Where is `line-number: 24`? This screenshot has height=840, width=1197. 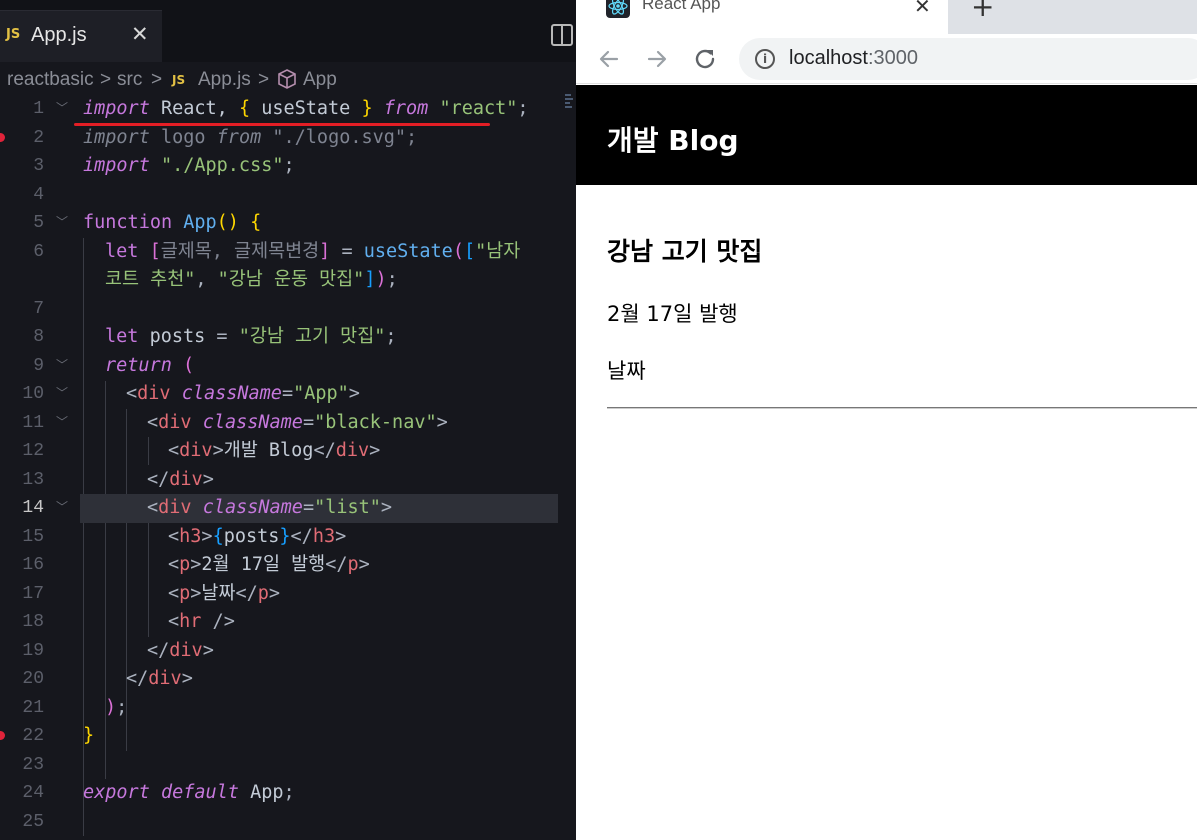
line-number: 24 is located at coordinates (33, 793).